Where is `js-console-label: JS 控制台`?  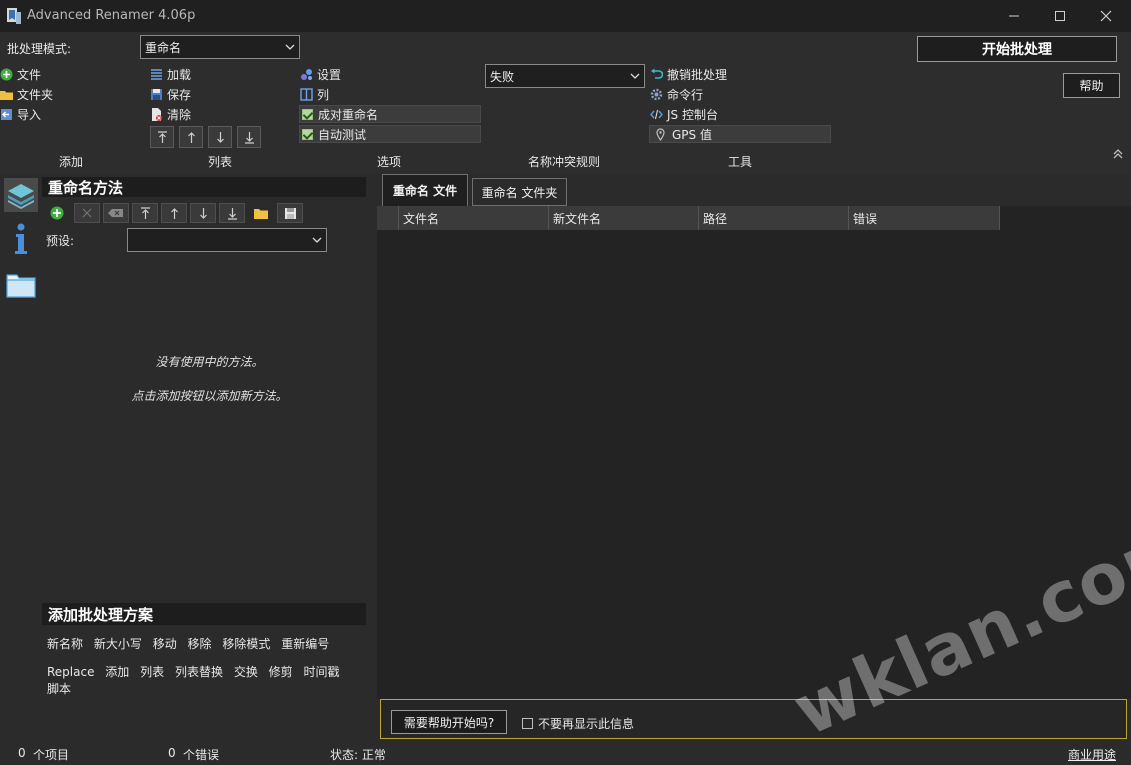
js-console-label: JS 控制台 is located at coordinates (692, 115).